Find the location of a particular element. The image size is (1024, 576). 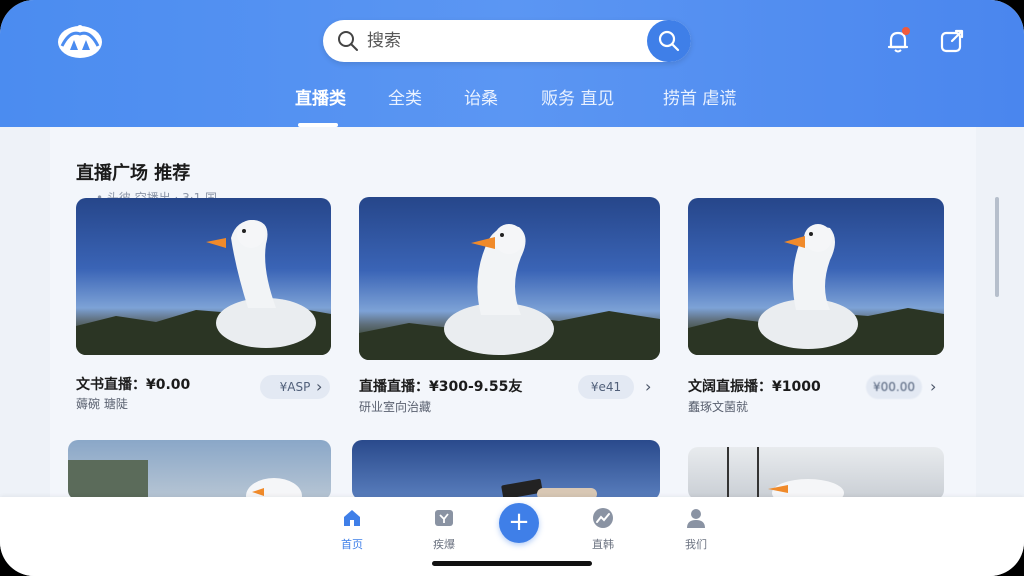

scrollbar is located at coordinates (997, 247).